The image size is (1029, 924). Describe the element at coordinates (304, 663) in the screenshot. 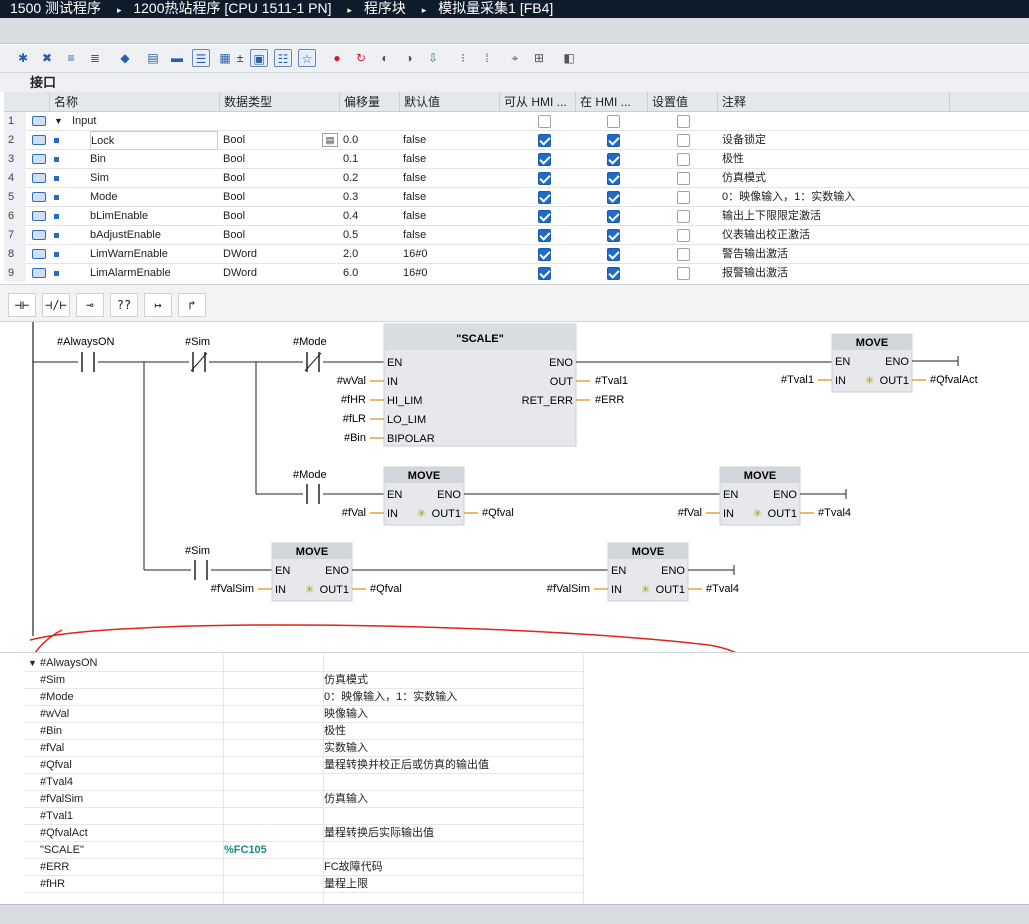

I see `xref-group-row: ▼ #AlwaysON` at that location.